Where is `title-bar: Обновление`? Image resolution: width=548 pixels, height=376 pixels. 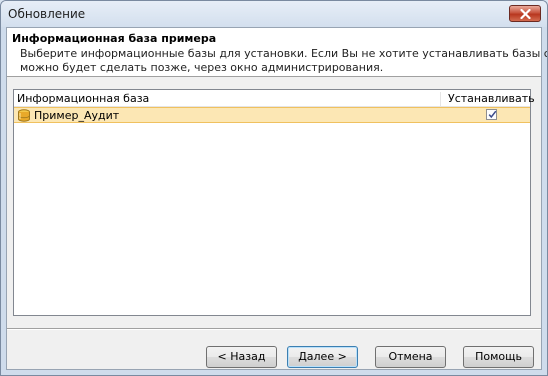 title-bar: Обновление is located at coordinates (274, 14).